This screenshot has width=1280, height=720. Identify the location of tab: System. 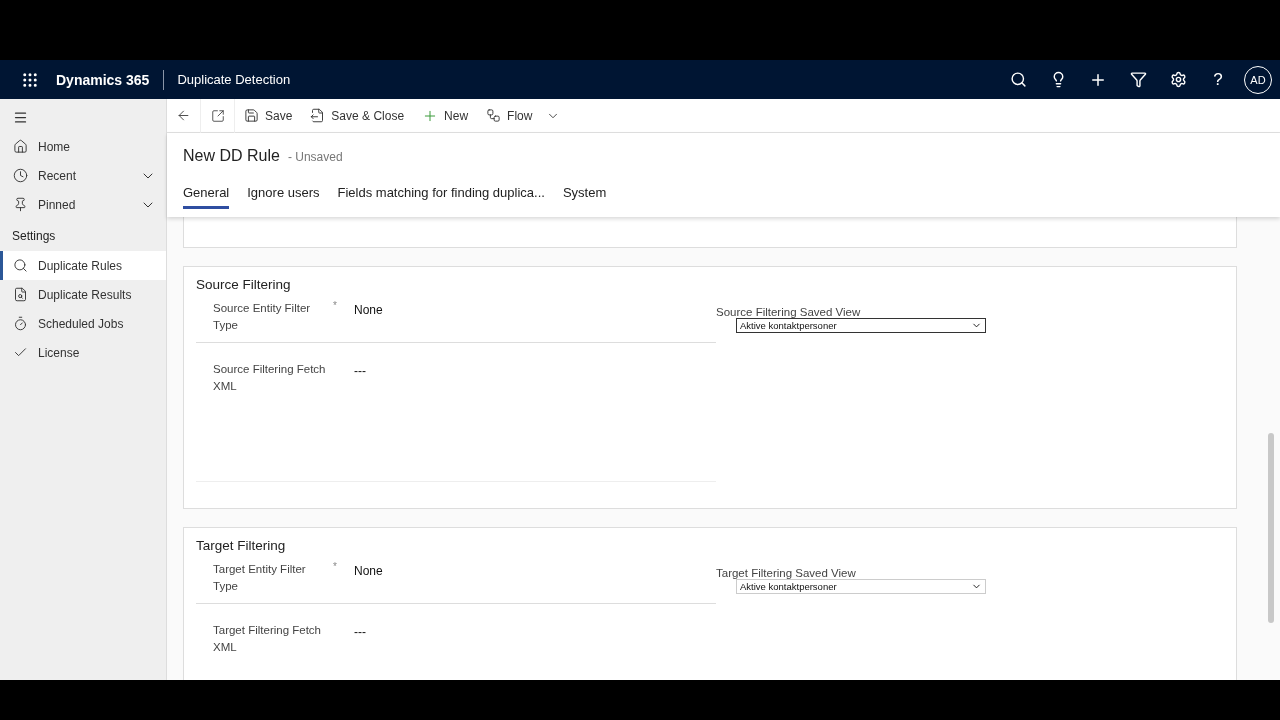
(584, 194).